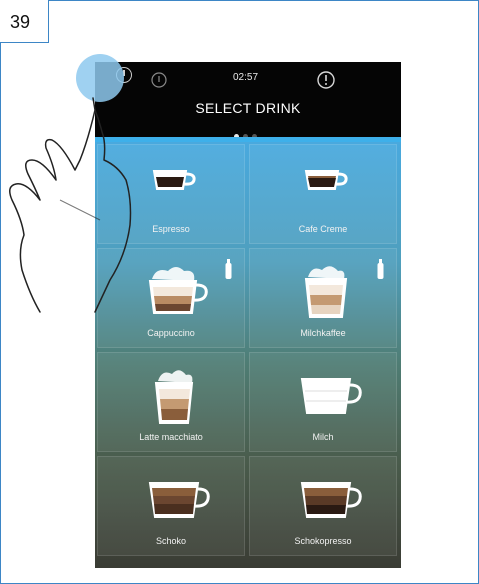  Describe the element at coordinates (100, 78) in the screenshot. I see `tap-indicator` at that location.